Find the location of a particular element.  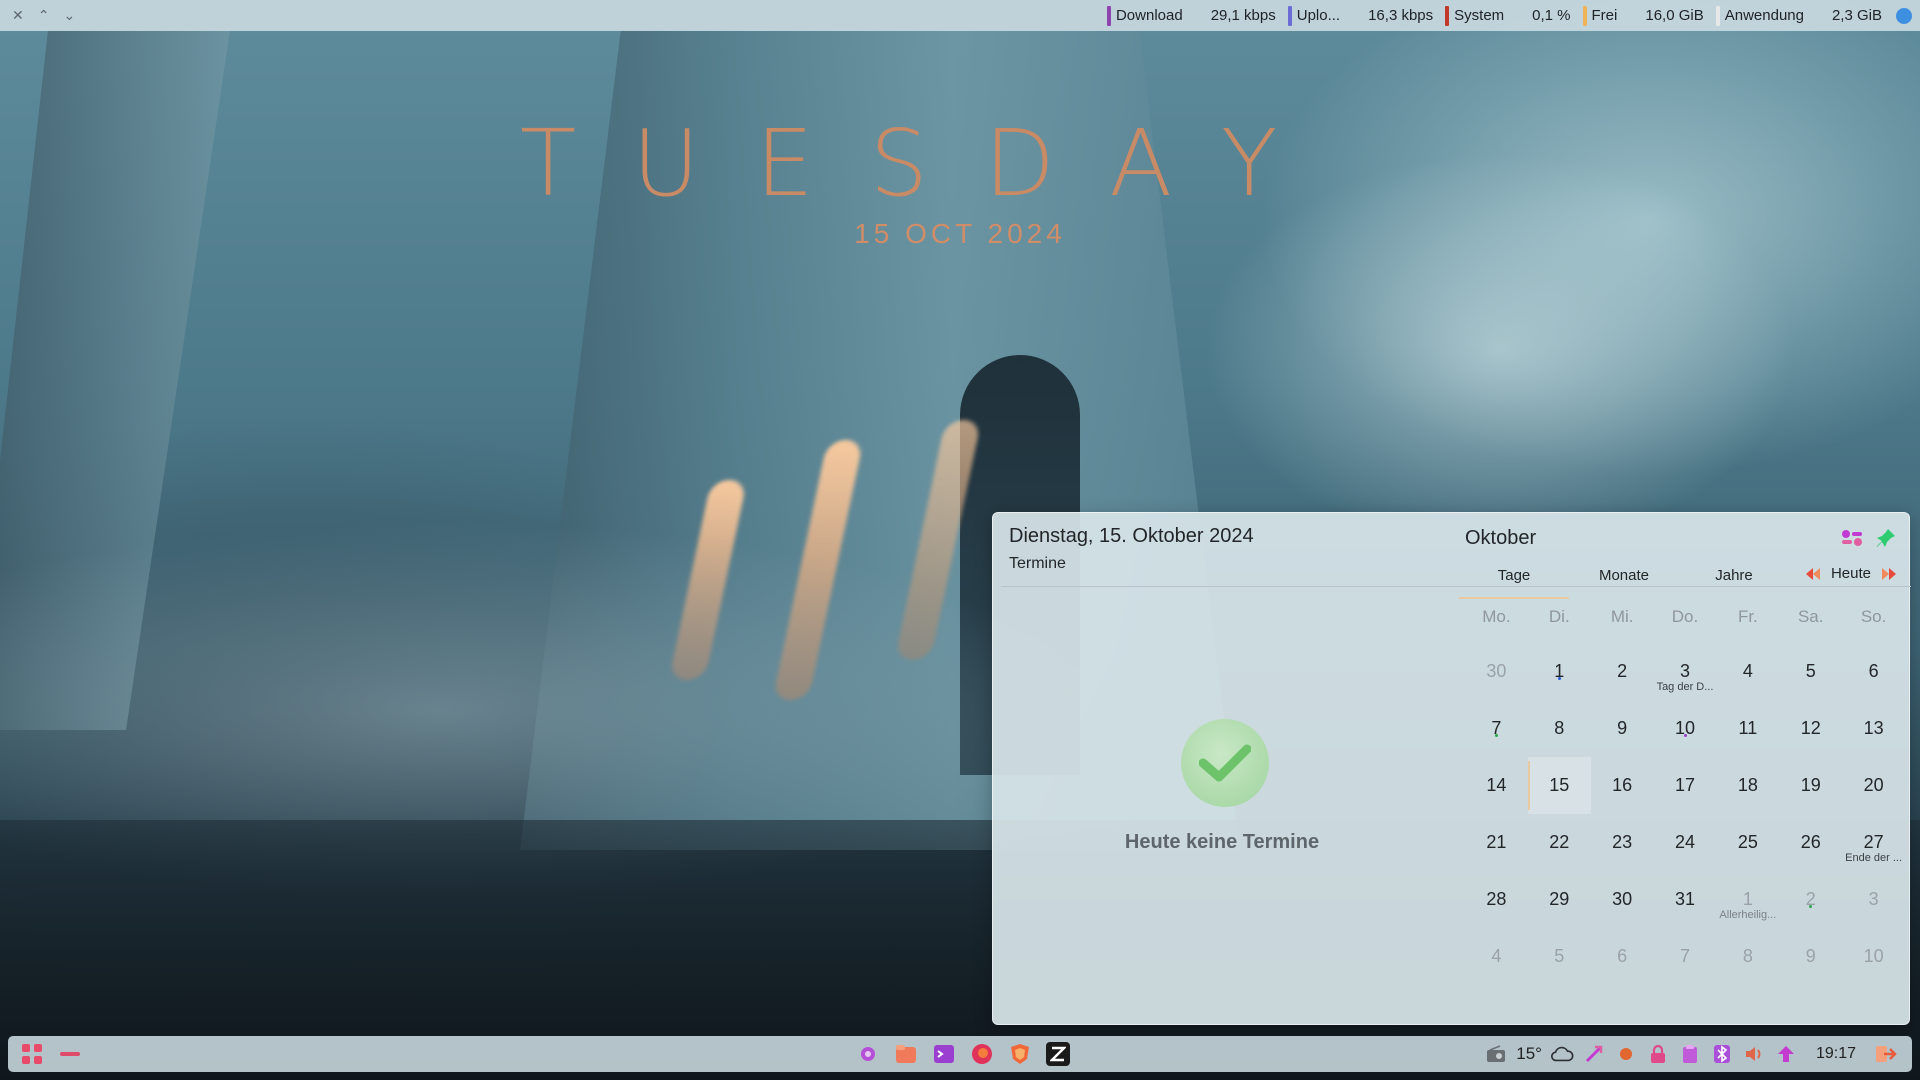

day-cell: 20 is located at coordinates (1873, 785).